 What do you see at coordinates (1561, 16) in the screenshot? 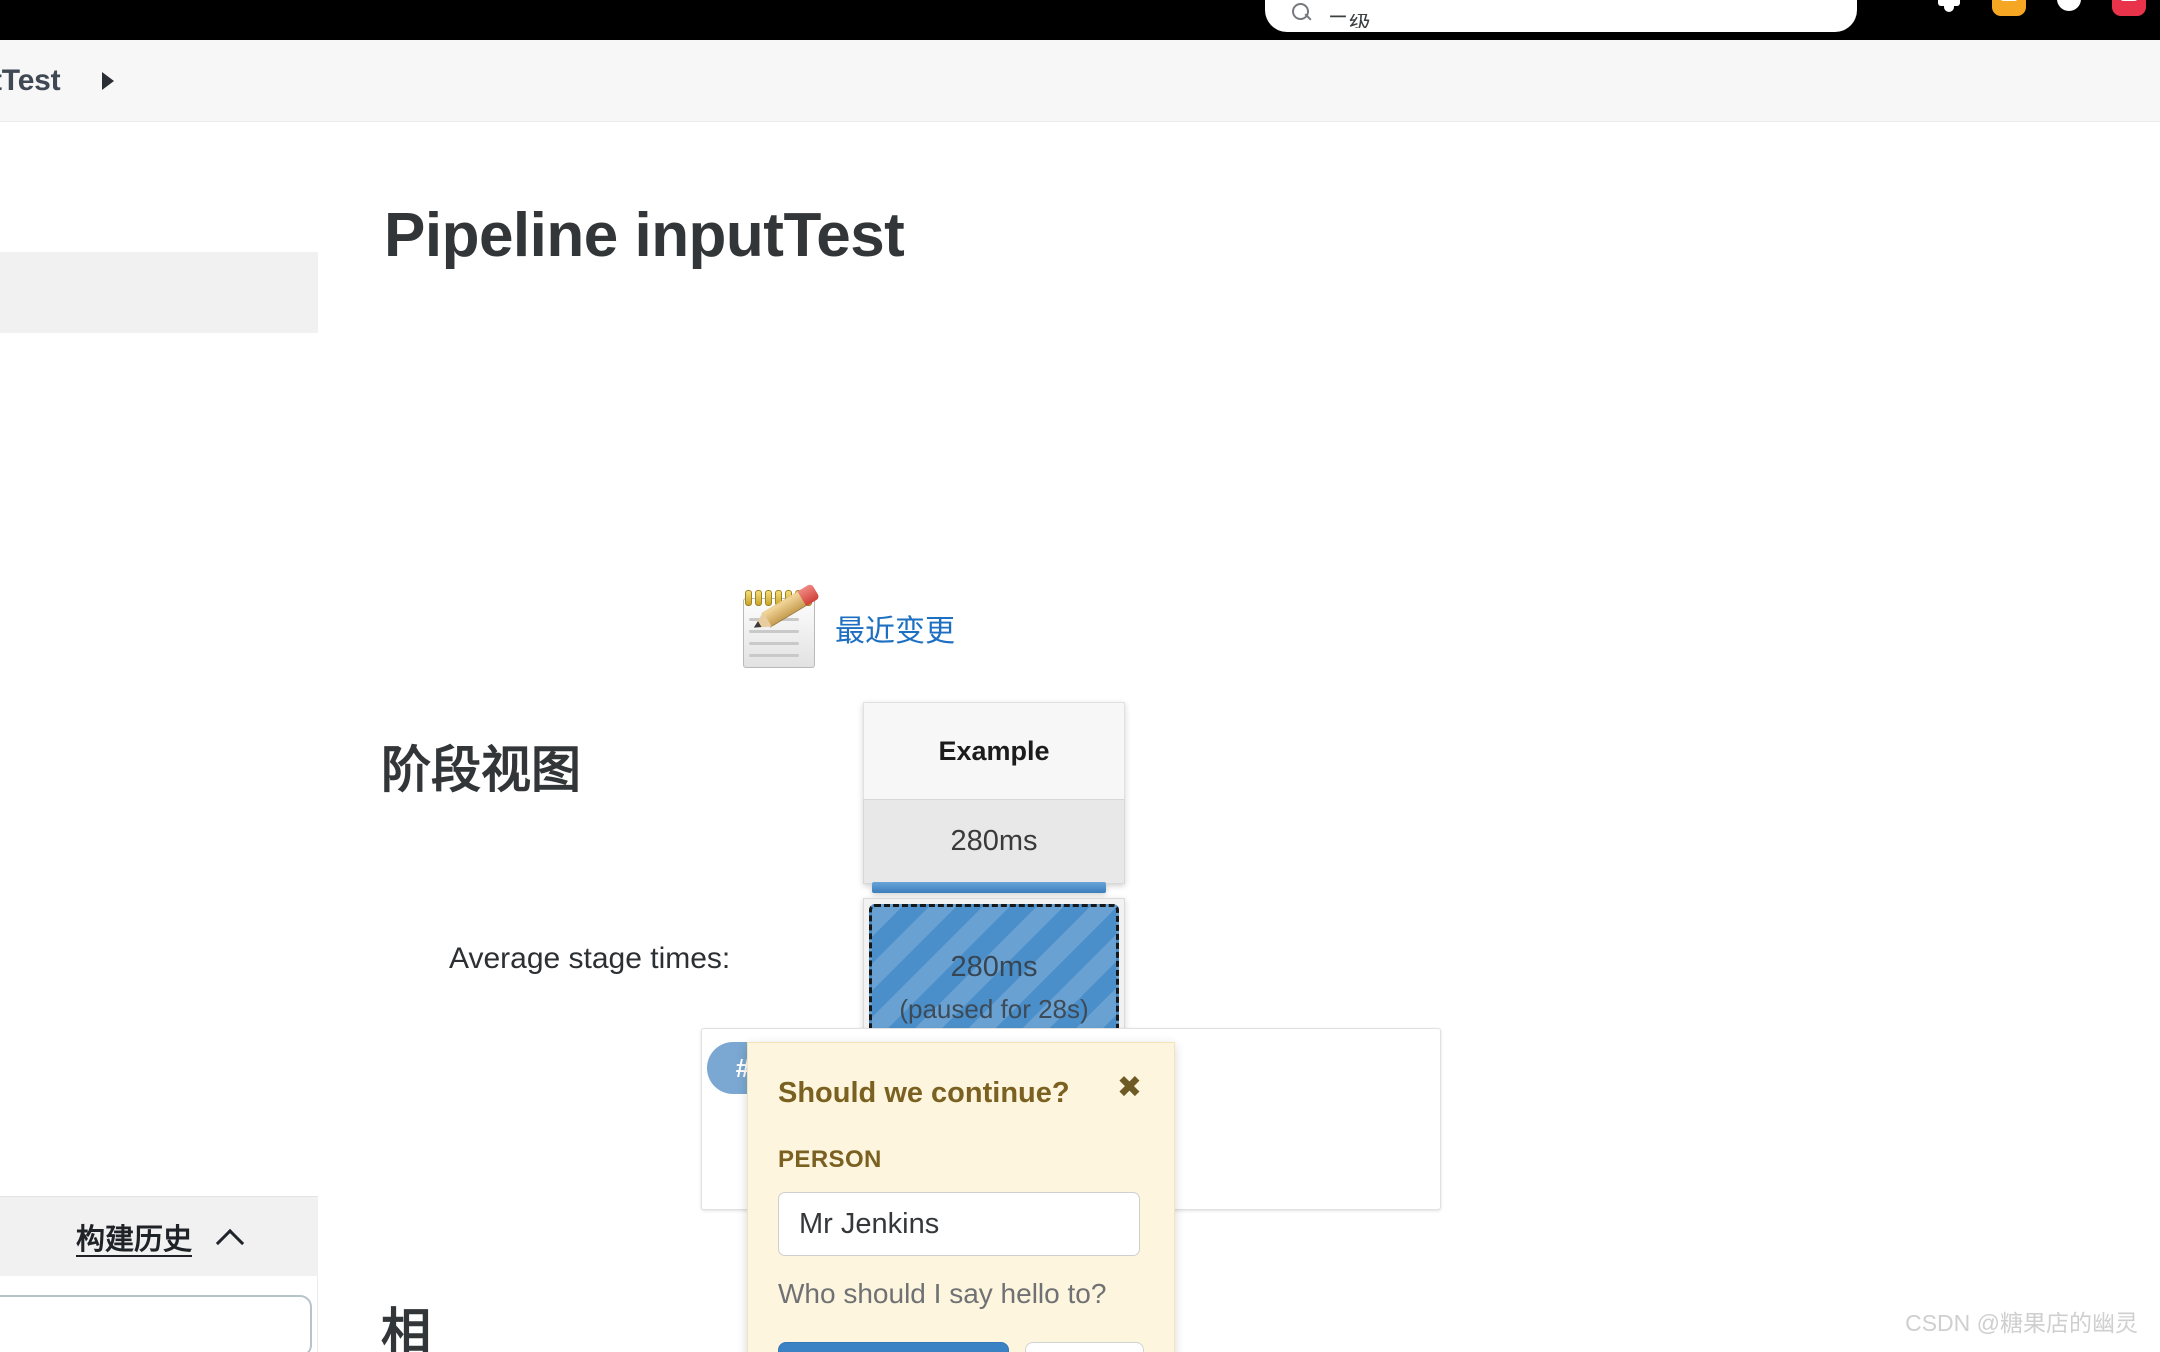
I see `browser-search-field: 二级` at bounding box center [1561, 16].